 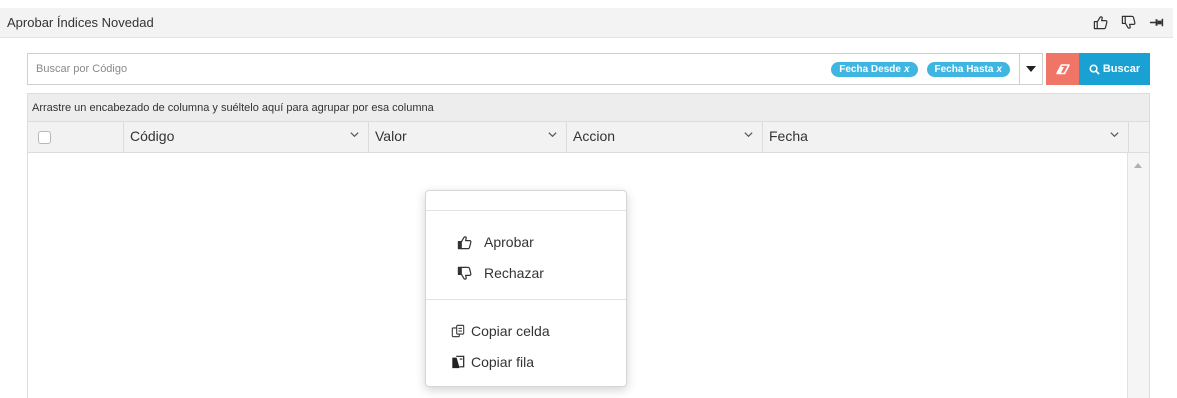 I want to click on search-icon, so click(x=1094, y=69).